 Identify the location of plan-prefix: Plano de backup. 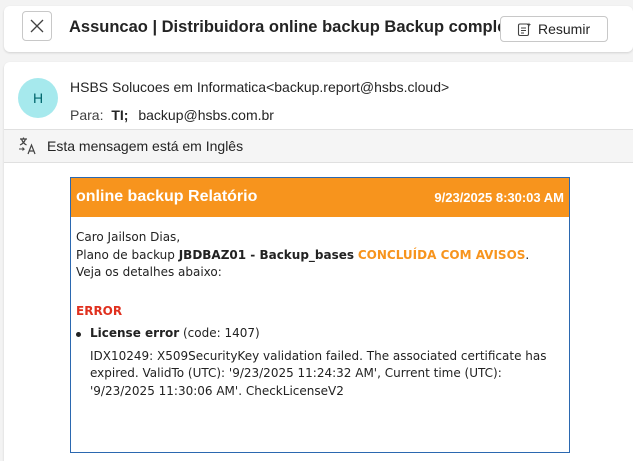
(125, 254).